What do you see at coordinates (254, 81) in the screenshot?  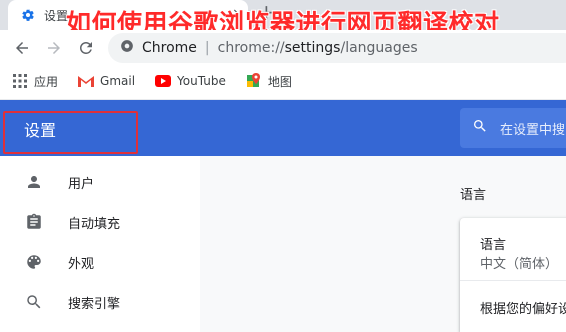 I see `maps-icon` at bounding box center [254, 81].